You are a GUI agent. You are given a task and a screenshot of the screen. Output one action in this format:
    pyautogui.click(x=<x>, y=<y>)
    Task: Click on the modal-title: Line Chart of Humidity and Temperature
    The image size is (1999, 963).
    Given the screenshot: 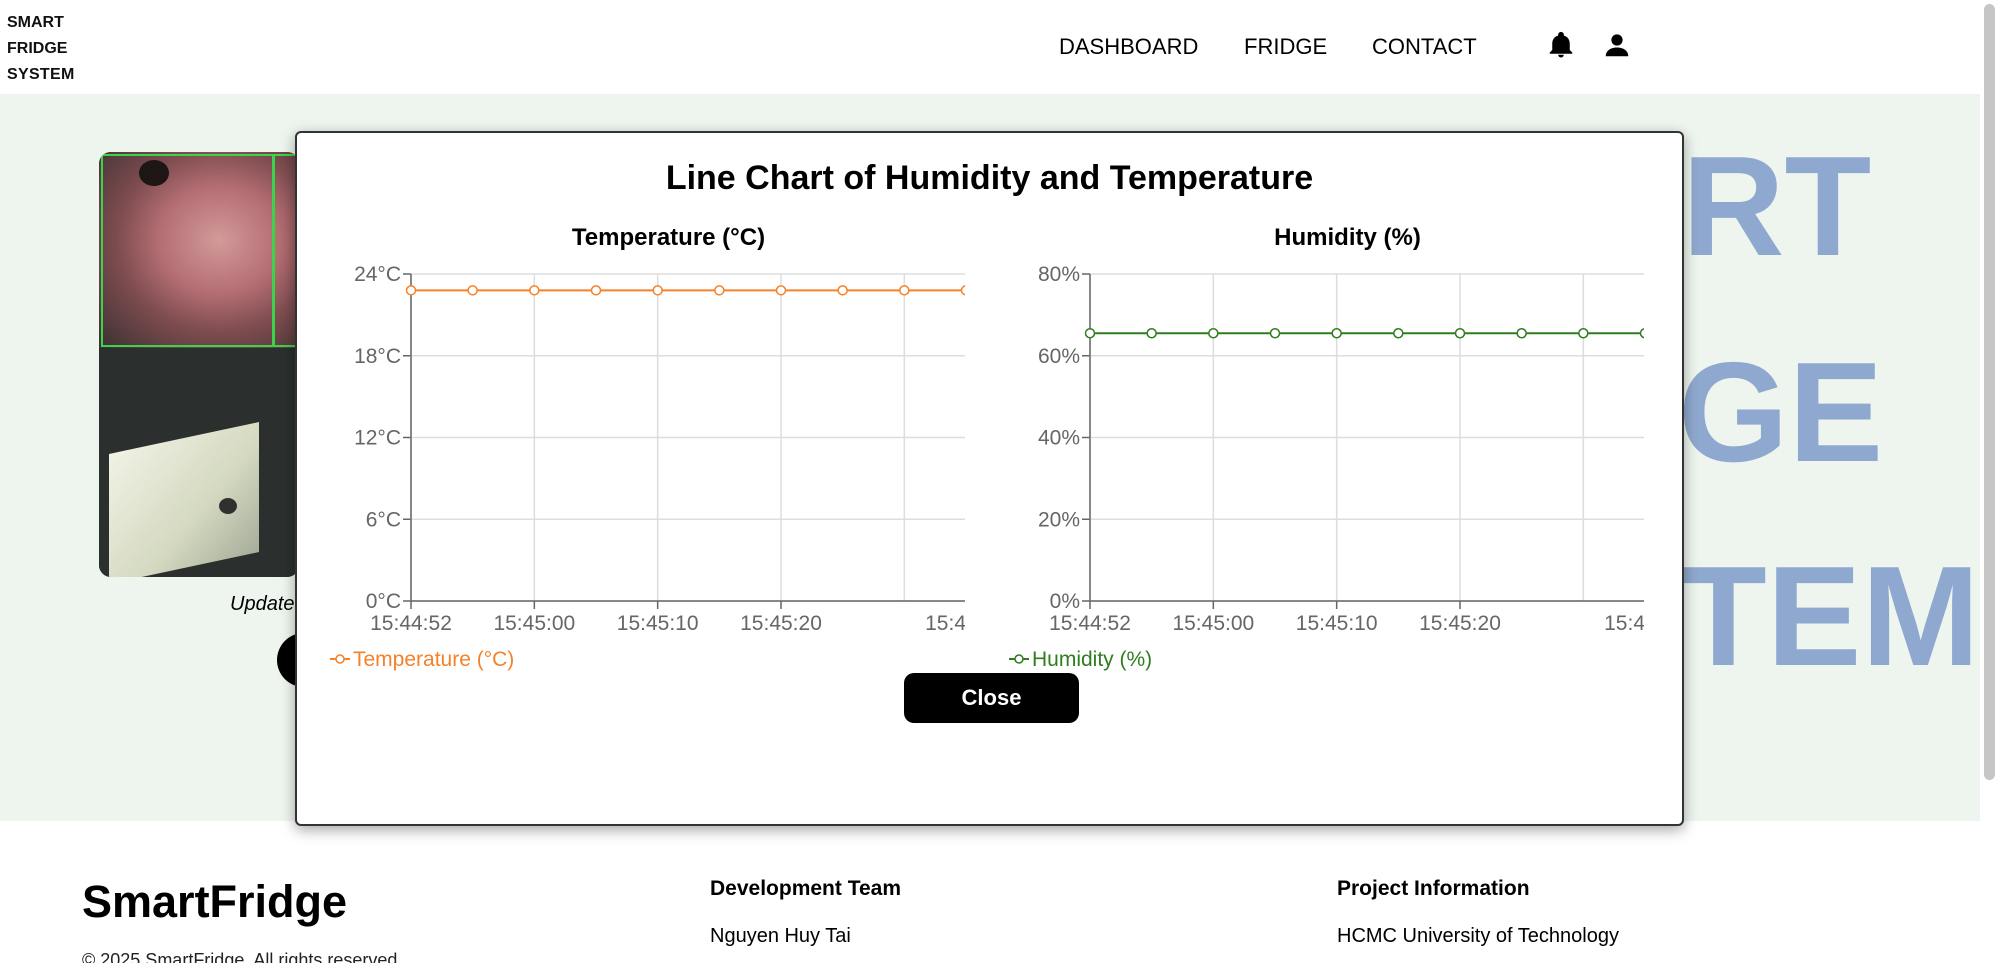 What is the action you would take?
    pyautogui.click(x=989, y=178)
    